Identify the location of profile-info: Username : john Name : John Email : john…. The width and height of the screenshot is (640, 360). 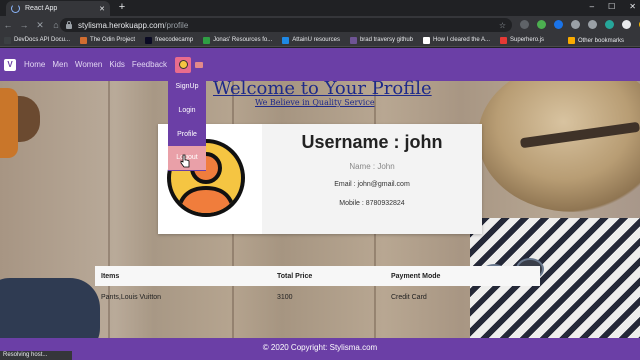
(372, 179).